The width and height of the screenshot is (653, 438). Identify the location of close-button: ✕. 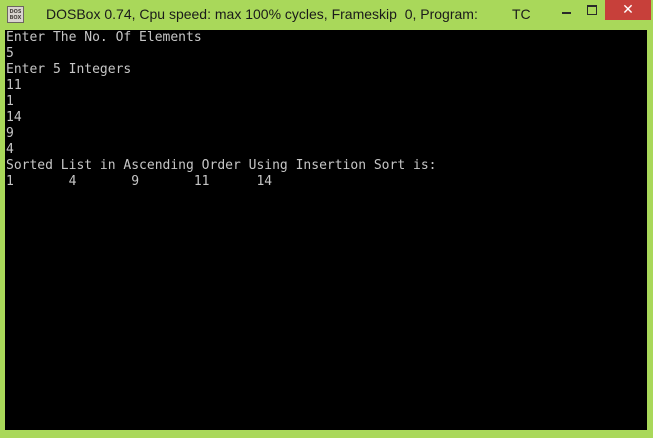
(628, 10).